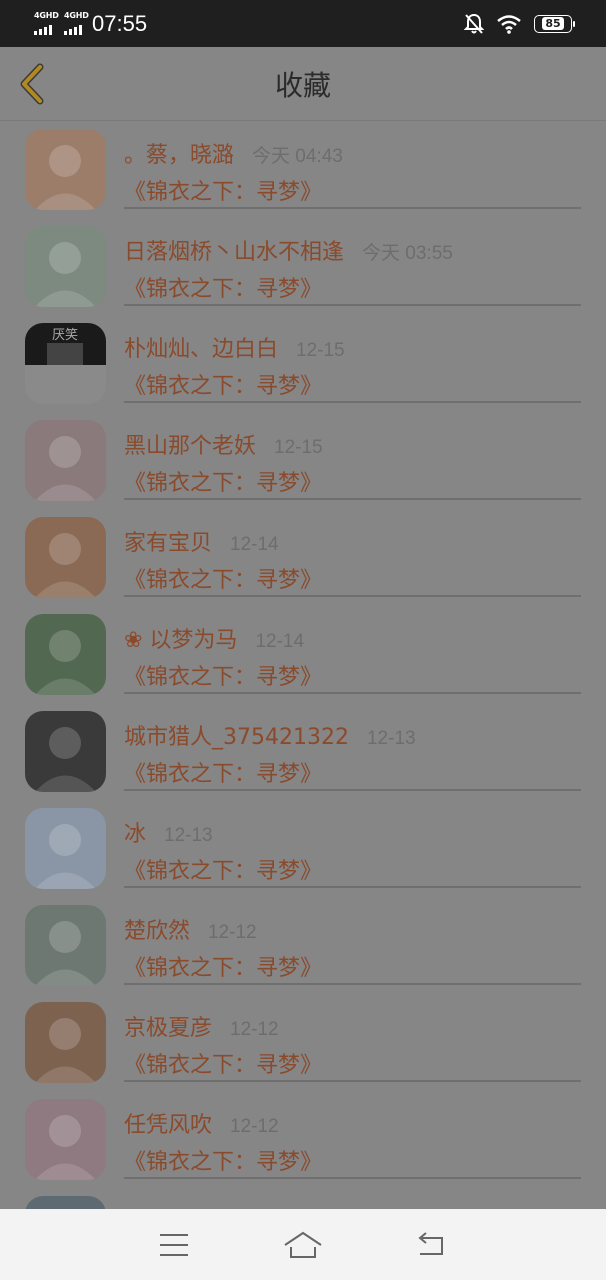 Image resolution: width=606 pixels, height=1280 pixels. I want to click on favorite-item: 厌笑 朴灿灿、边白白 12-15 《锦衣之下：寻梦》, so click(303, 363).